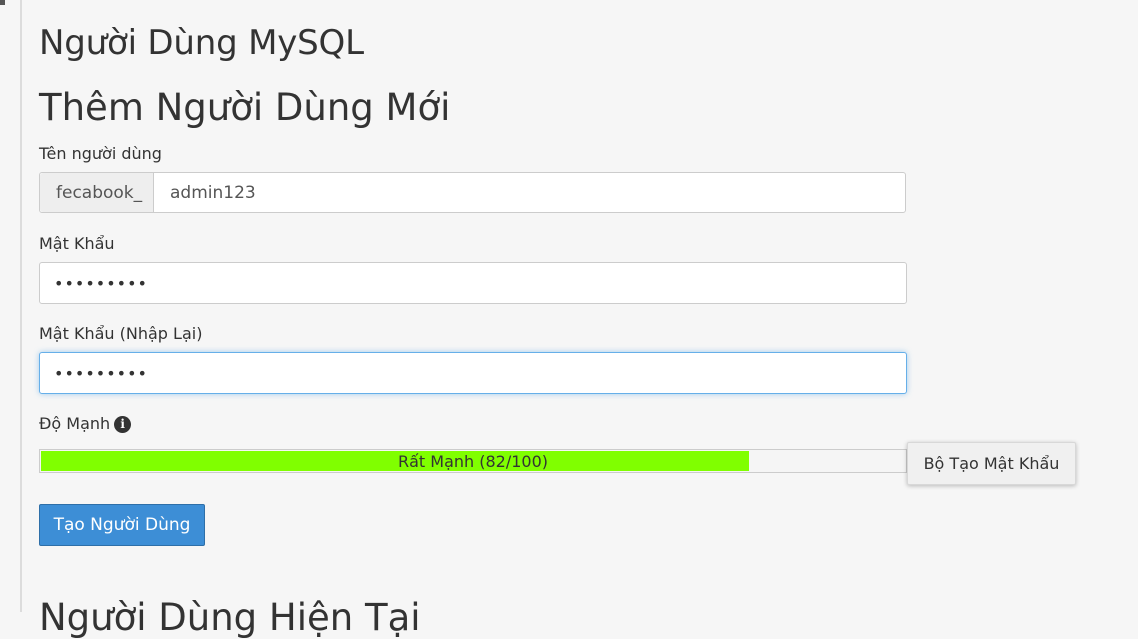 This screenshot has height=639, width=1138. Describe the element at coordinates (991, 463) in the screenshot. I see `password-generator-button: Bộ Tạo Mật Khẩu` at that location.